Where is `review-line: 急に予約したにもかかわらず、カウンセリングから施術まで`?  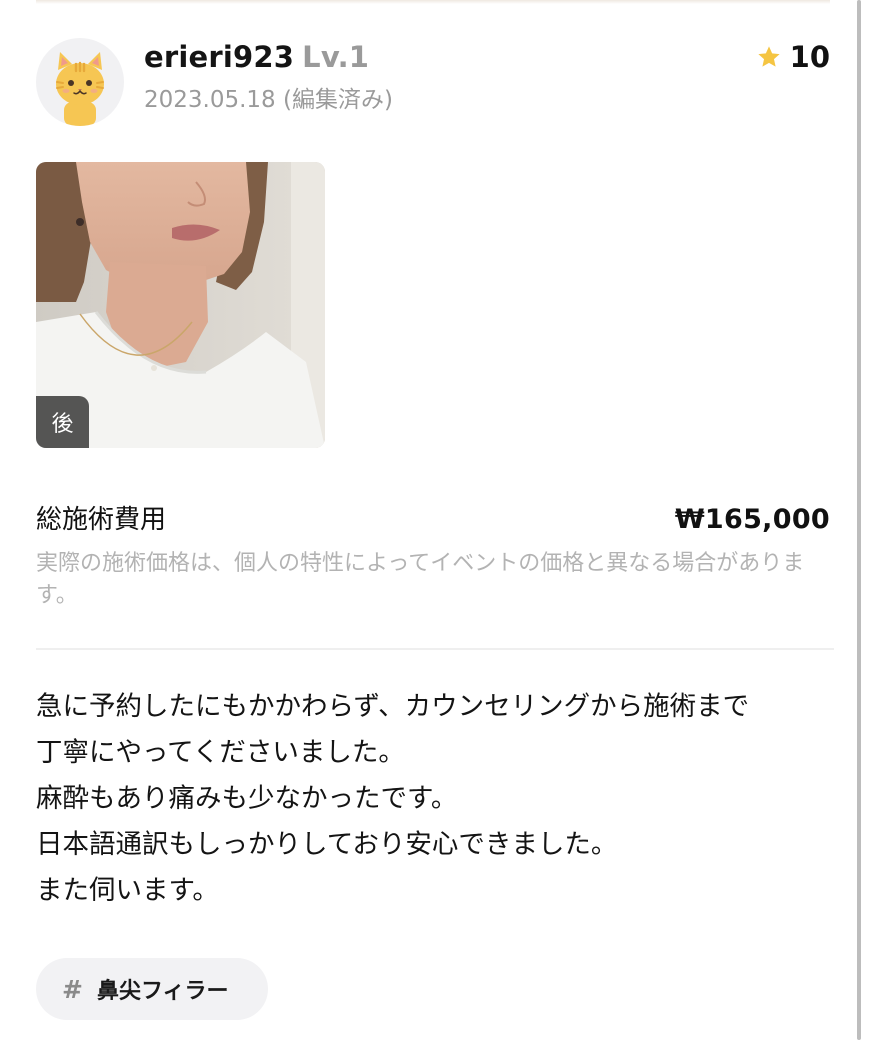
review-line: 急に予約したにもかかわらず、カウンセリングから施術まで is located at coordinates (393, 706).